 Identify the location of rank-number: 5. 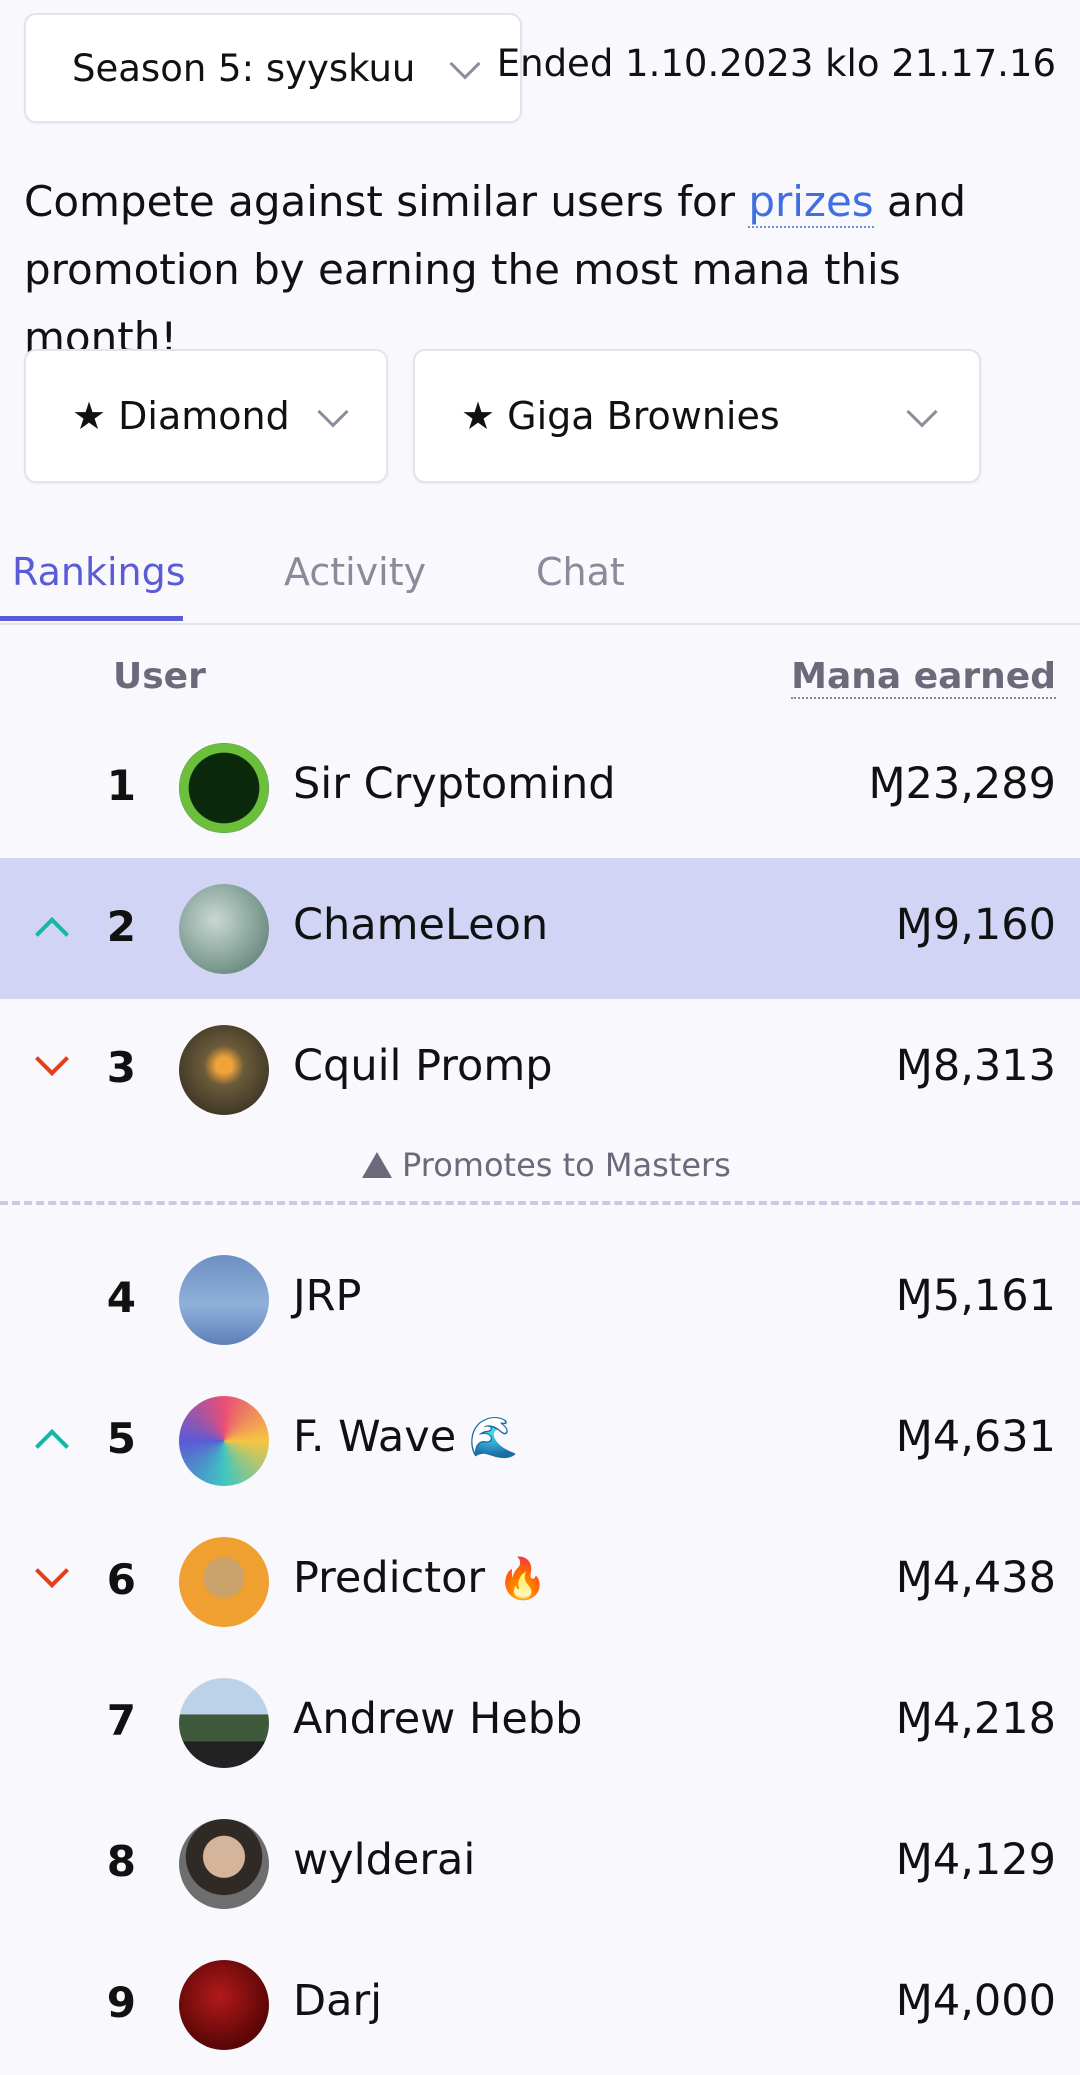
(121, 1438).